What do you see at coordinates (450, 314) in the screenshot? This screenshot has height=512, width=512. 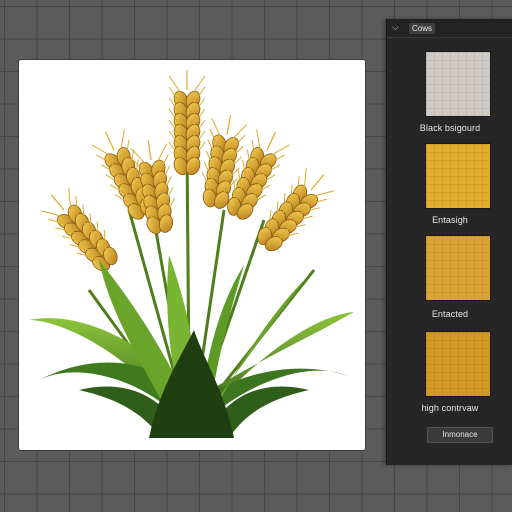 I see `swatch-label: Entacted` at bounding box center [450, 314].